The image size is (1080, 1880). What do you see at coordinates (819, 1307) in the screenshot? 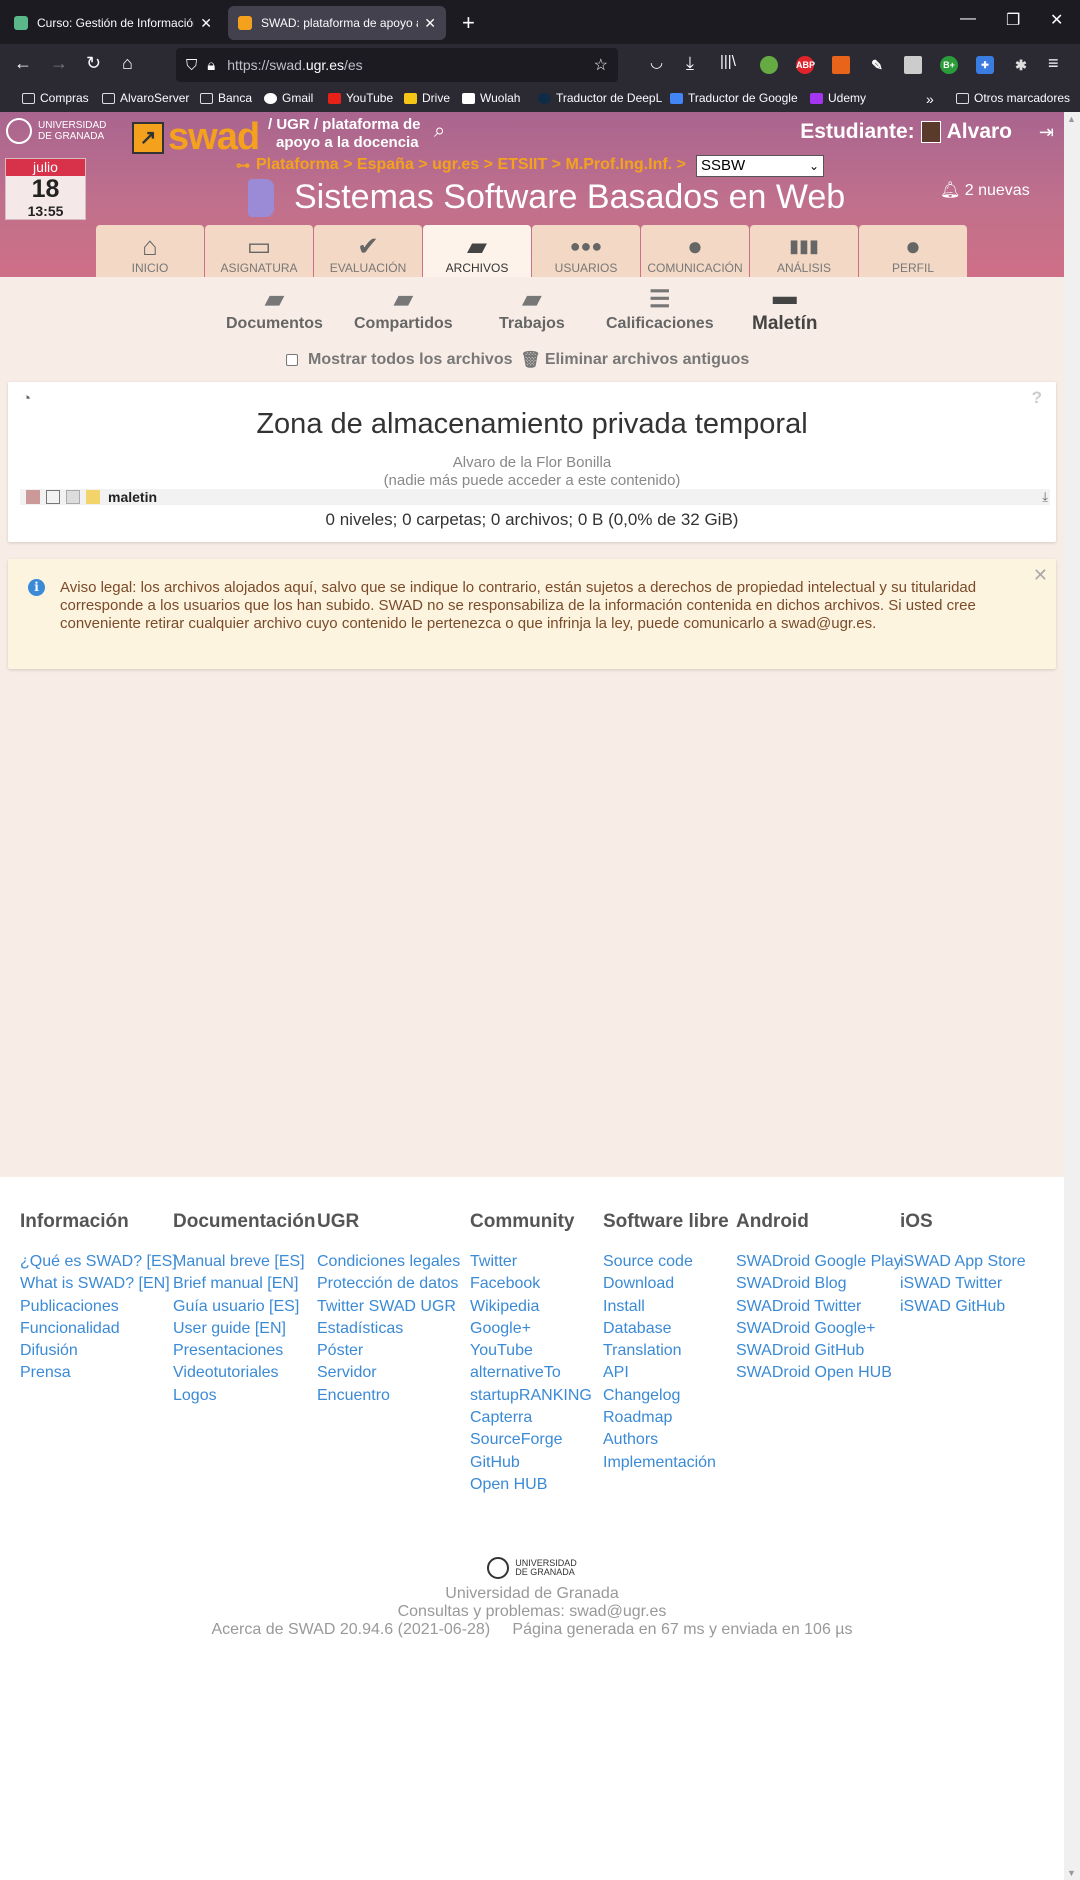
I see `footer-link: SWADroid Twitter` at bounding box center [819, 1307].